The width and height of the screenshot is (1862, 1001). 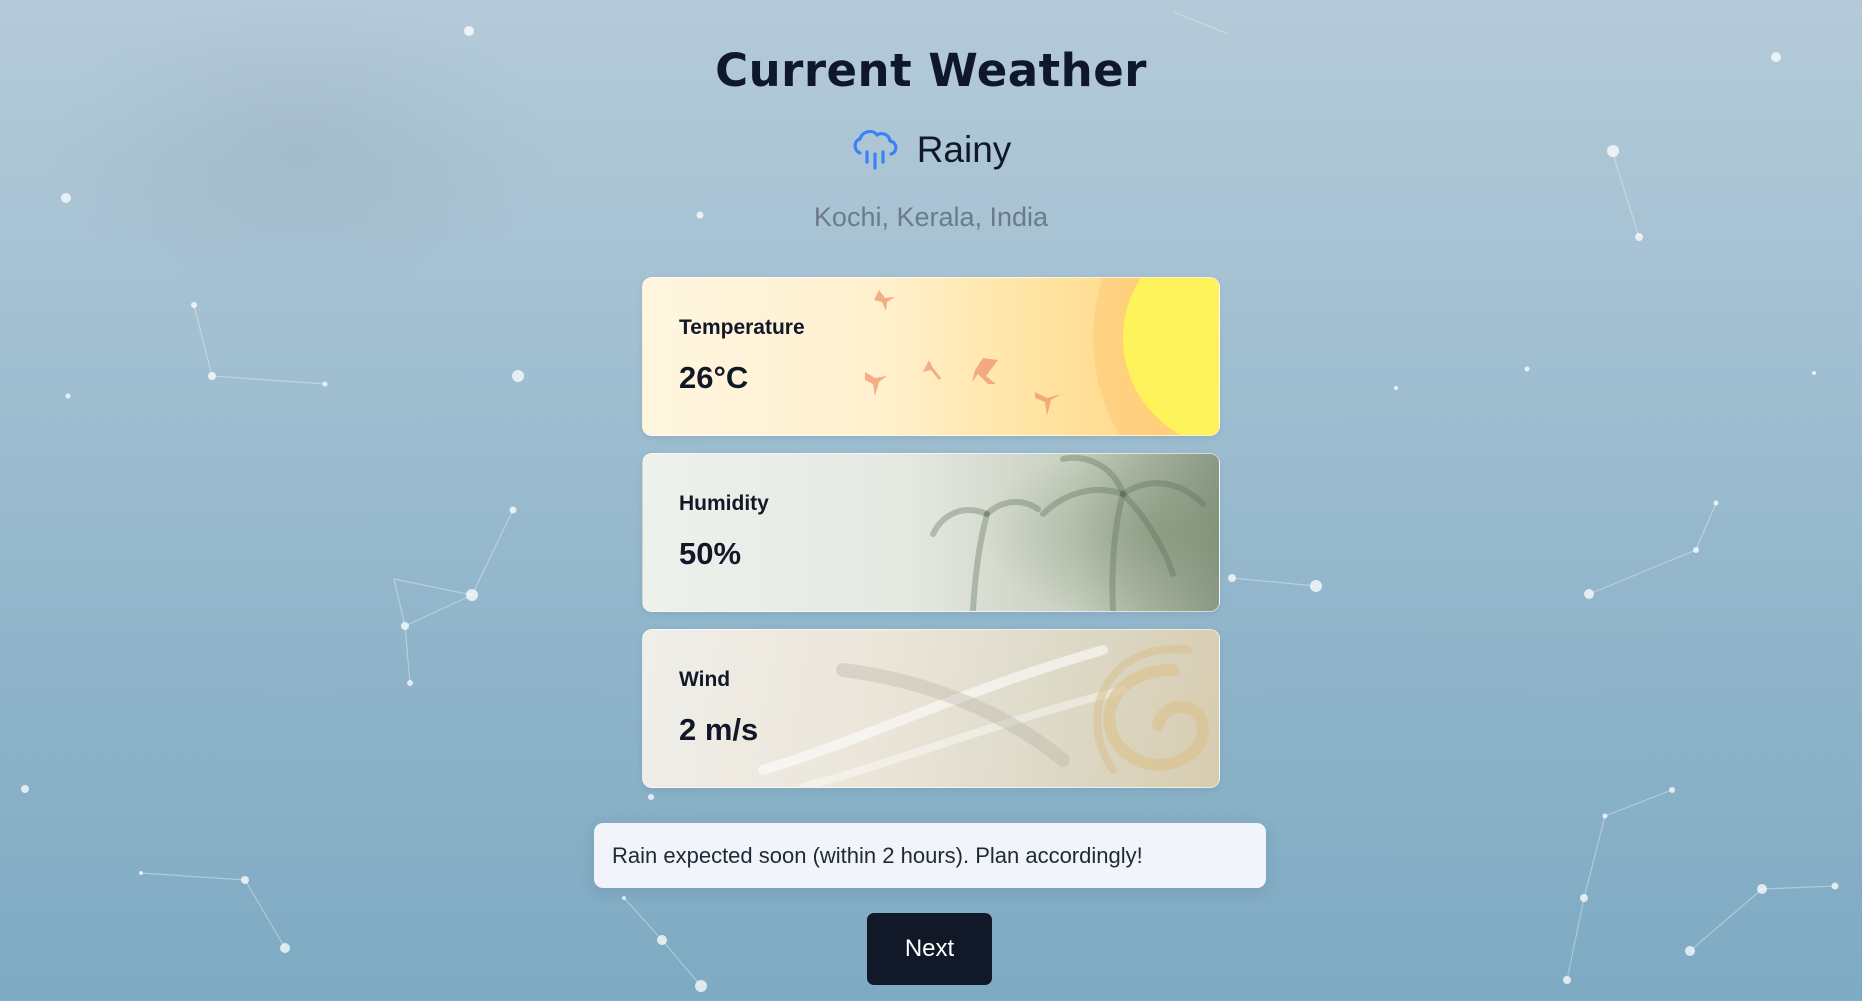 I want to click on wind-value: 2 m/s, so click(x=719, y=729).